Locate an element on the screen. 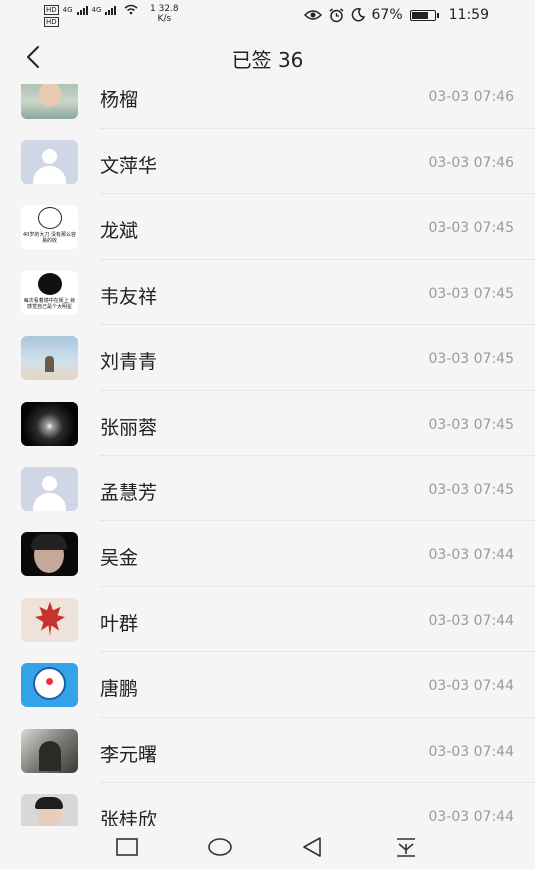 This screenshot has height=869, width=535. list-item: 杨榴 03-03 07:46 is located at coordinates (267, 106).